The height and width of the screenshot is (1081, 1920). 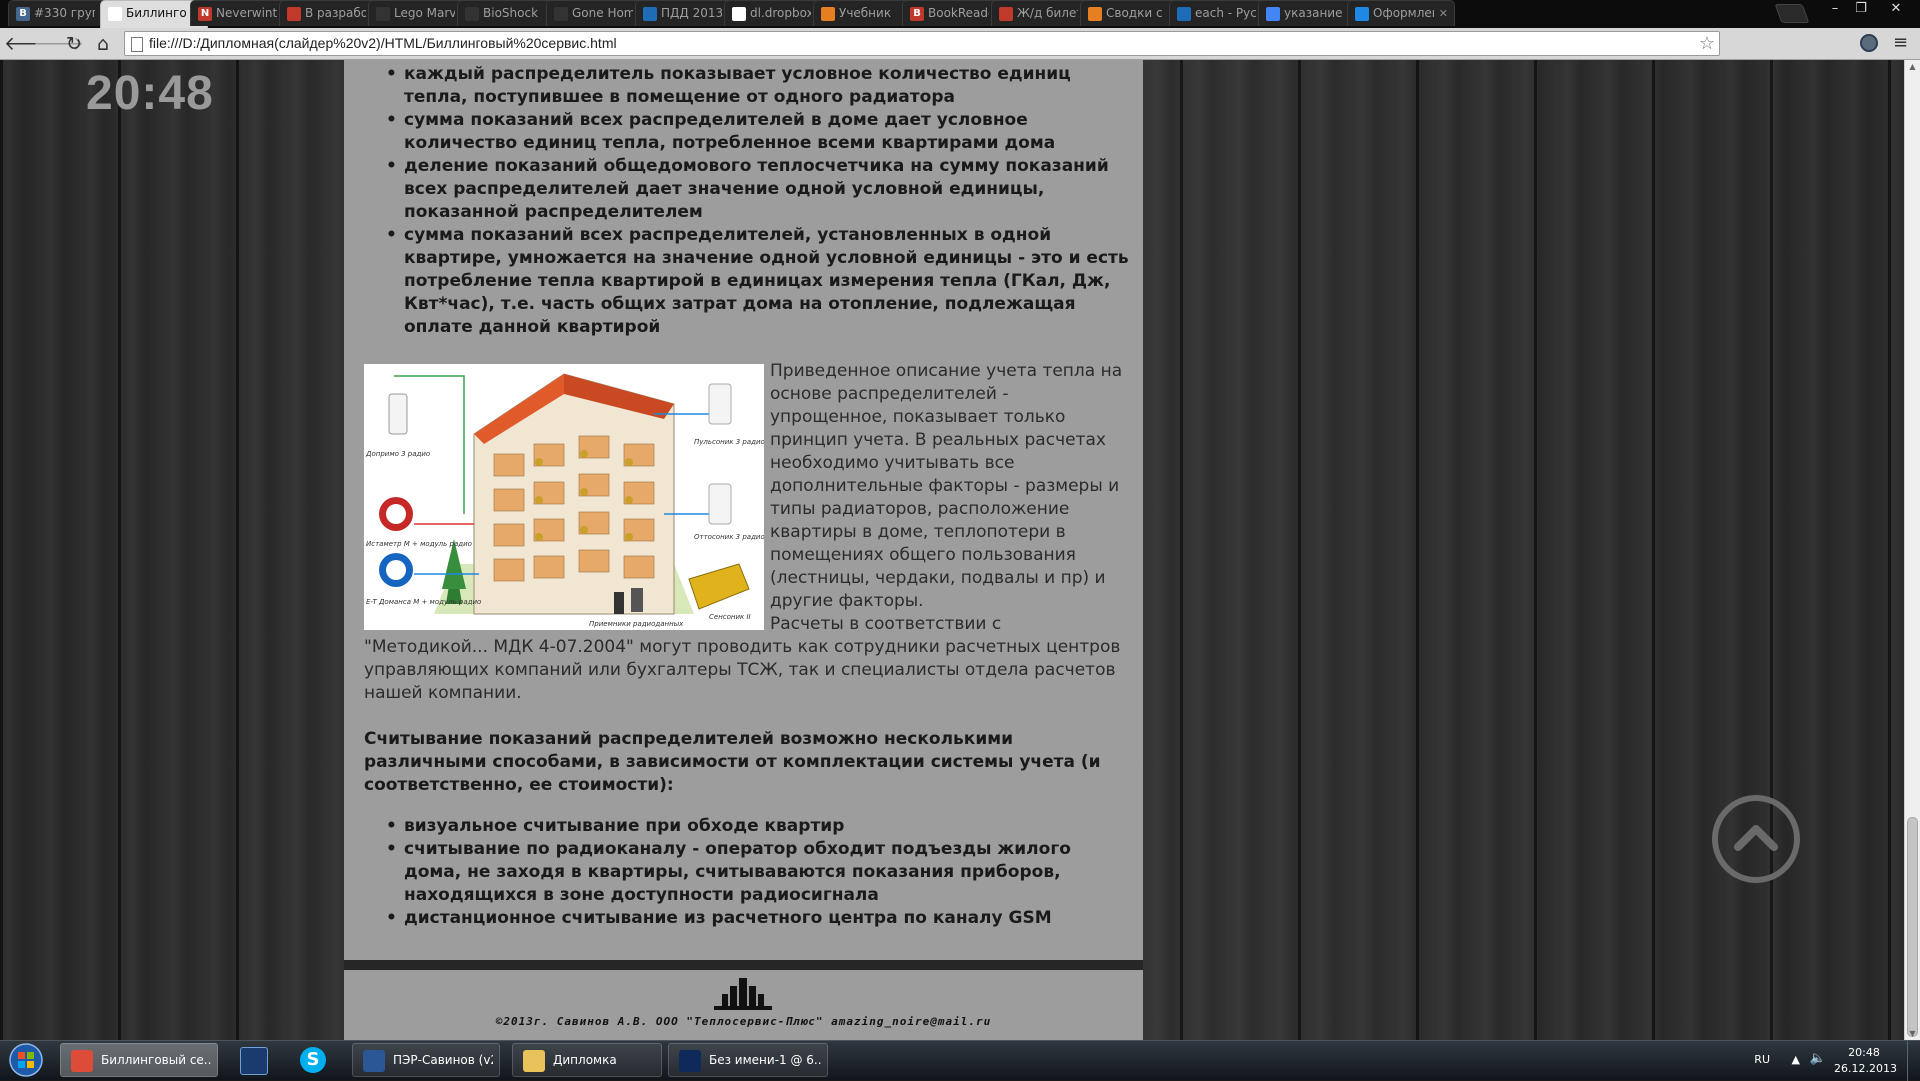 I want to click on pinned-app-icon, so click(x=252, y=1060).